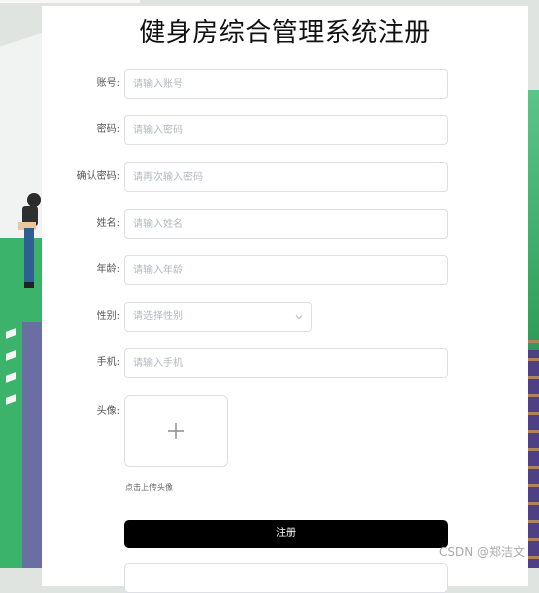 This screenshot has height=593, width=539. Describe the element at coordinates (533, 454) in the screenshot. I see `background-right-ladder` at that location.